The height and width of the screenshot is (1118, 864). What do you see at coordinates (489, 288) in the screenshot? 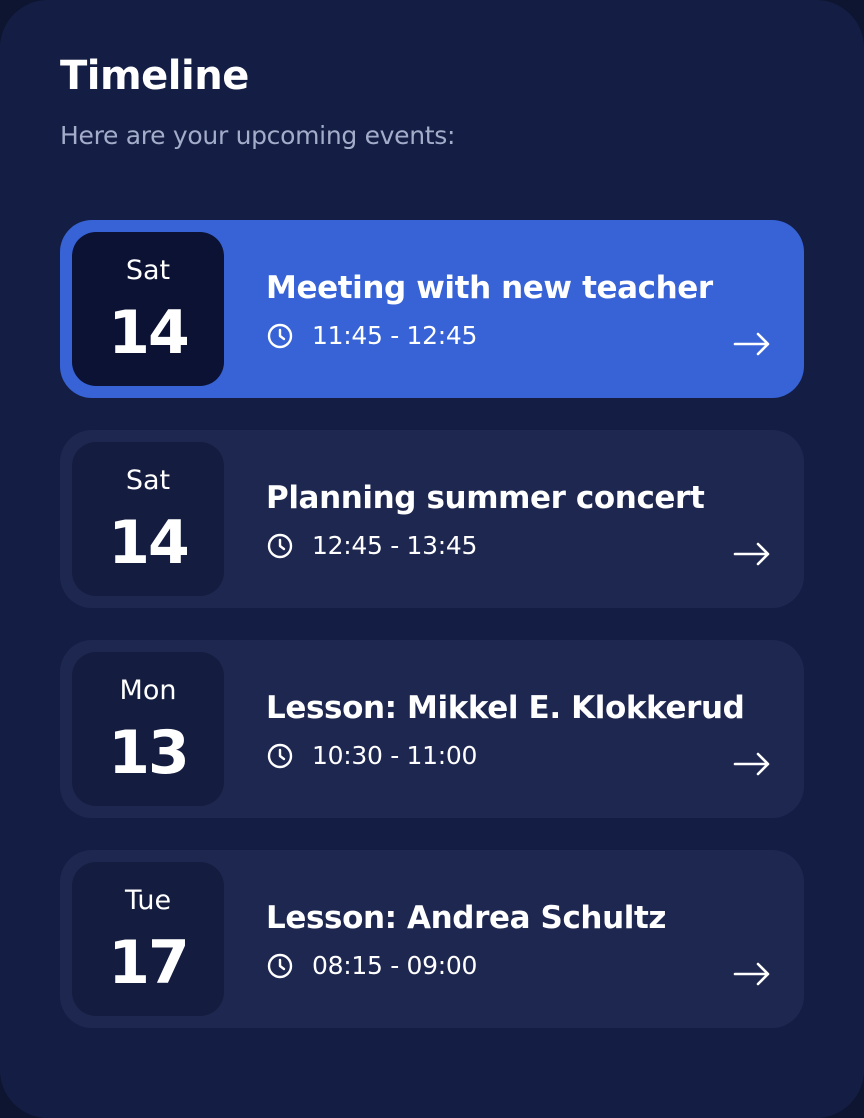
I see `event-title: Meeting with new teacher` at bounding box center [489, 288].